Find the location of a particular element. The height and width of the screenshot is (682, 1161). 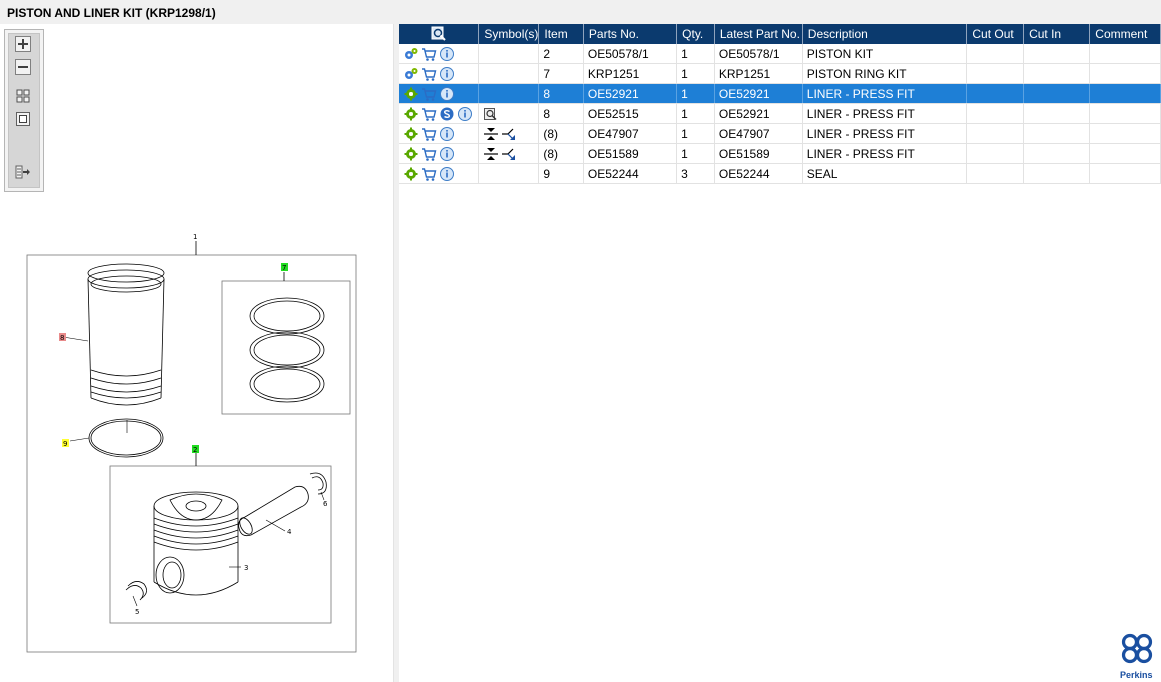

column-header-qty: Qty. is located at coordinates (695, 34).